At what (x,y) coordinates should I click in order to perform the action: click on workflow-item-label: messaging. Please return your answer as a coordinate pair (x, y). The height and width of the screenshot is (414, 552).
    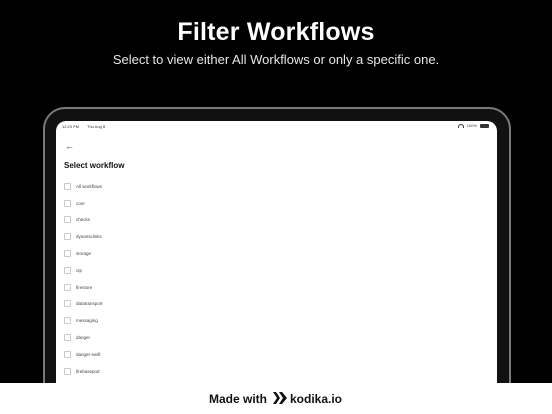
    Looking at the image, I should click on (87, 321).